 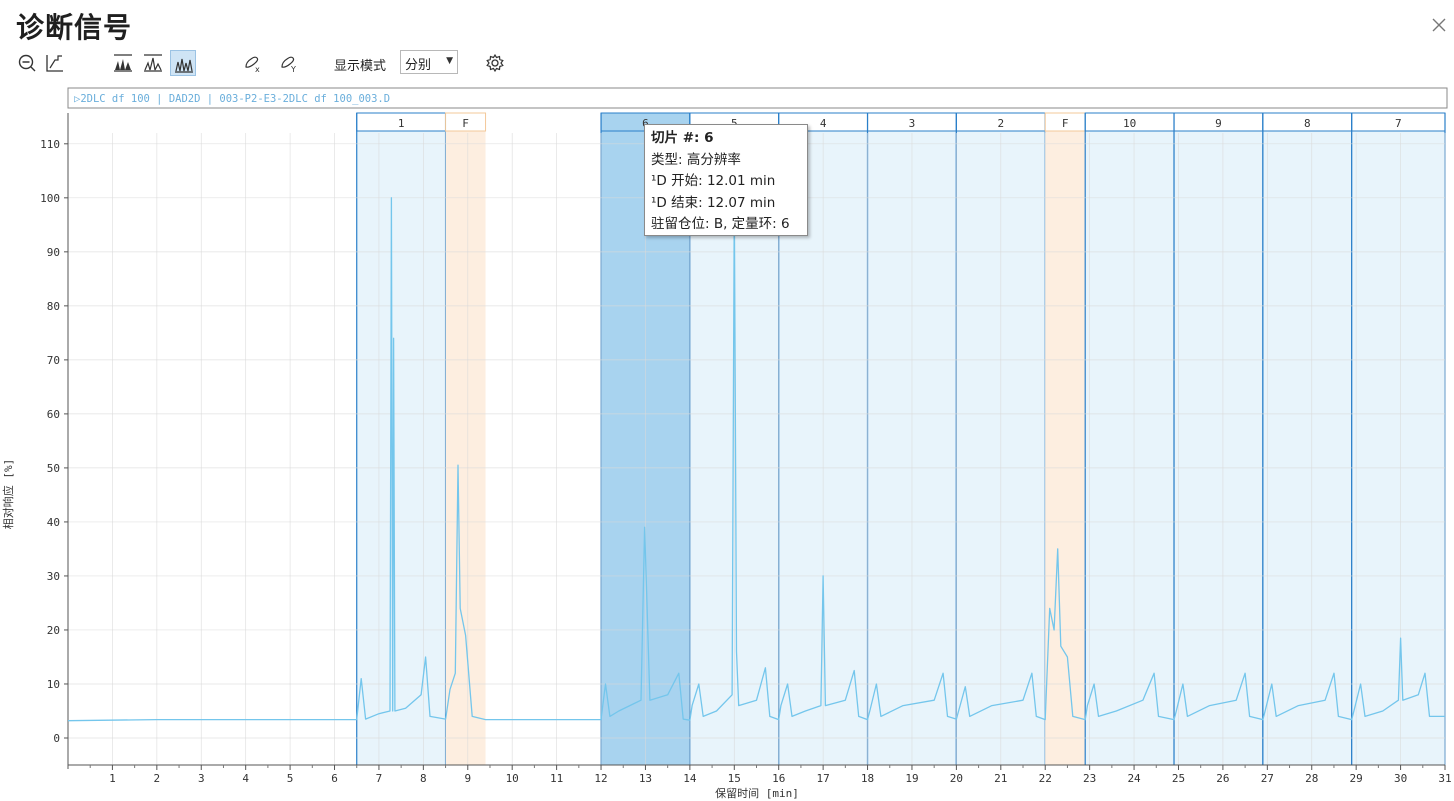 I want to click on x-tick-label: 27, so click(x=1267, y=778).